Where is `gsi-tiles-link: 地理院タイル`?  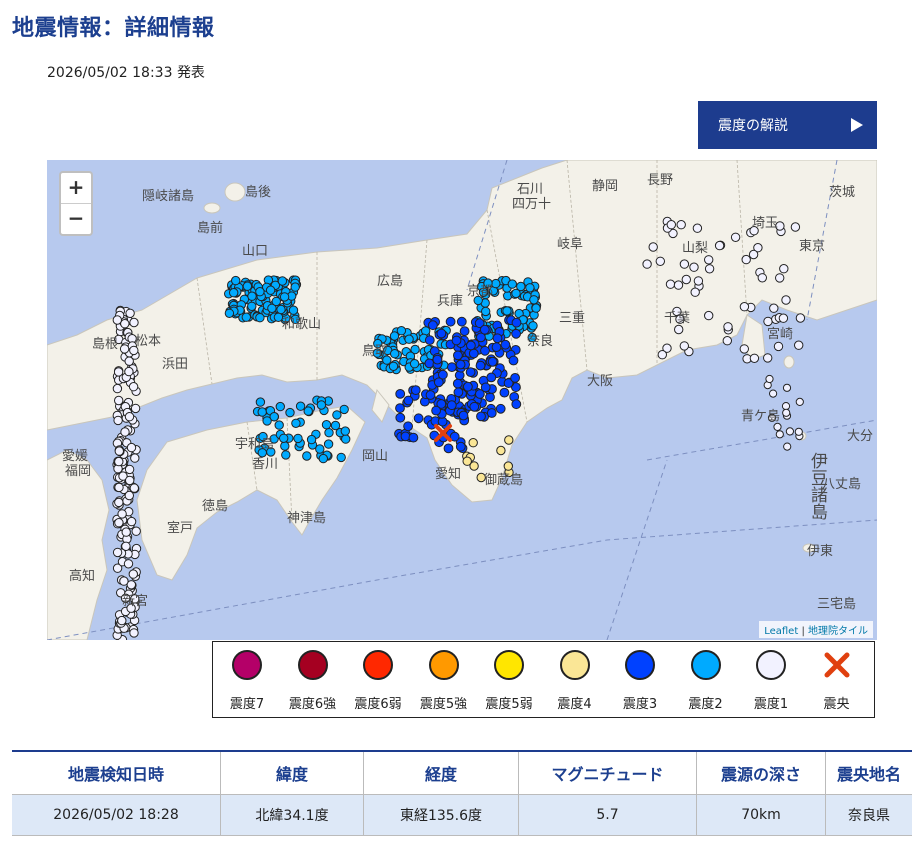 gsi-tiles-link: 地理院タイル is located at coordinates (838, 631).